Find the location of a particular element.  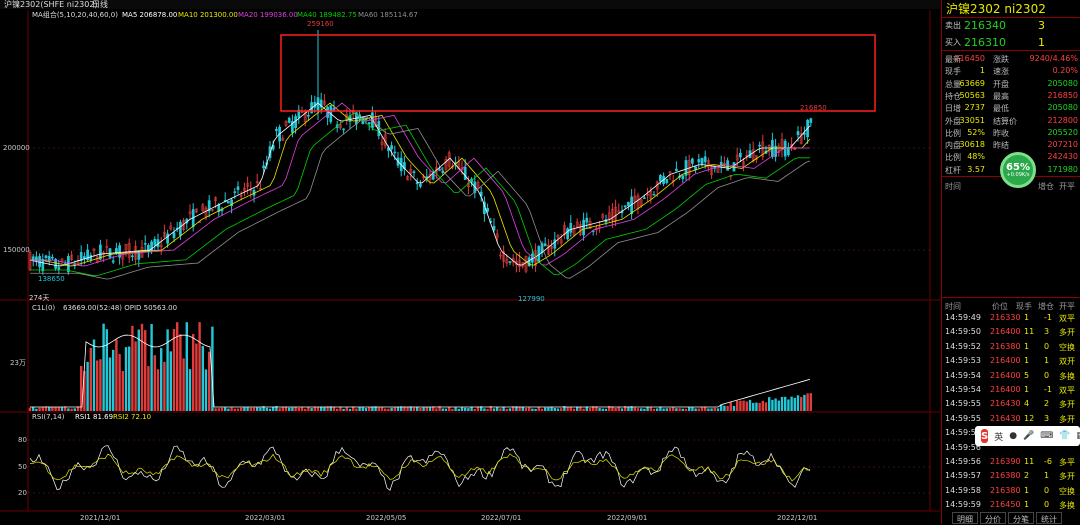

gauge-speed: +0.09K/s is located at coordinates (1018, 174).